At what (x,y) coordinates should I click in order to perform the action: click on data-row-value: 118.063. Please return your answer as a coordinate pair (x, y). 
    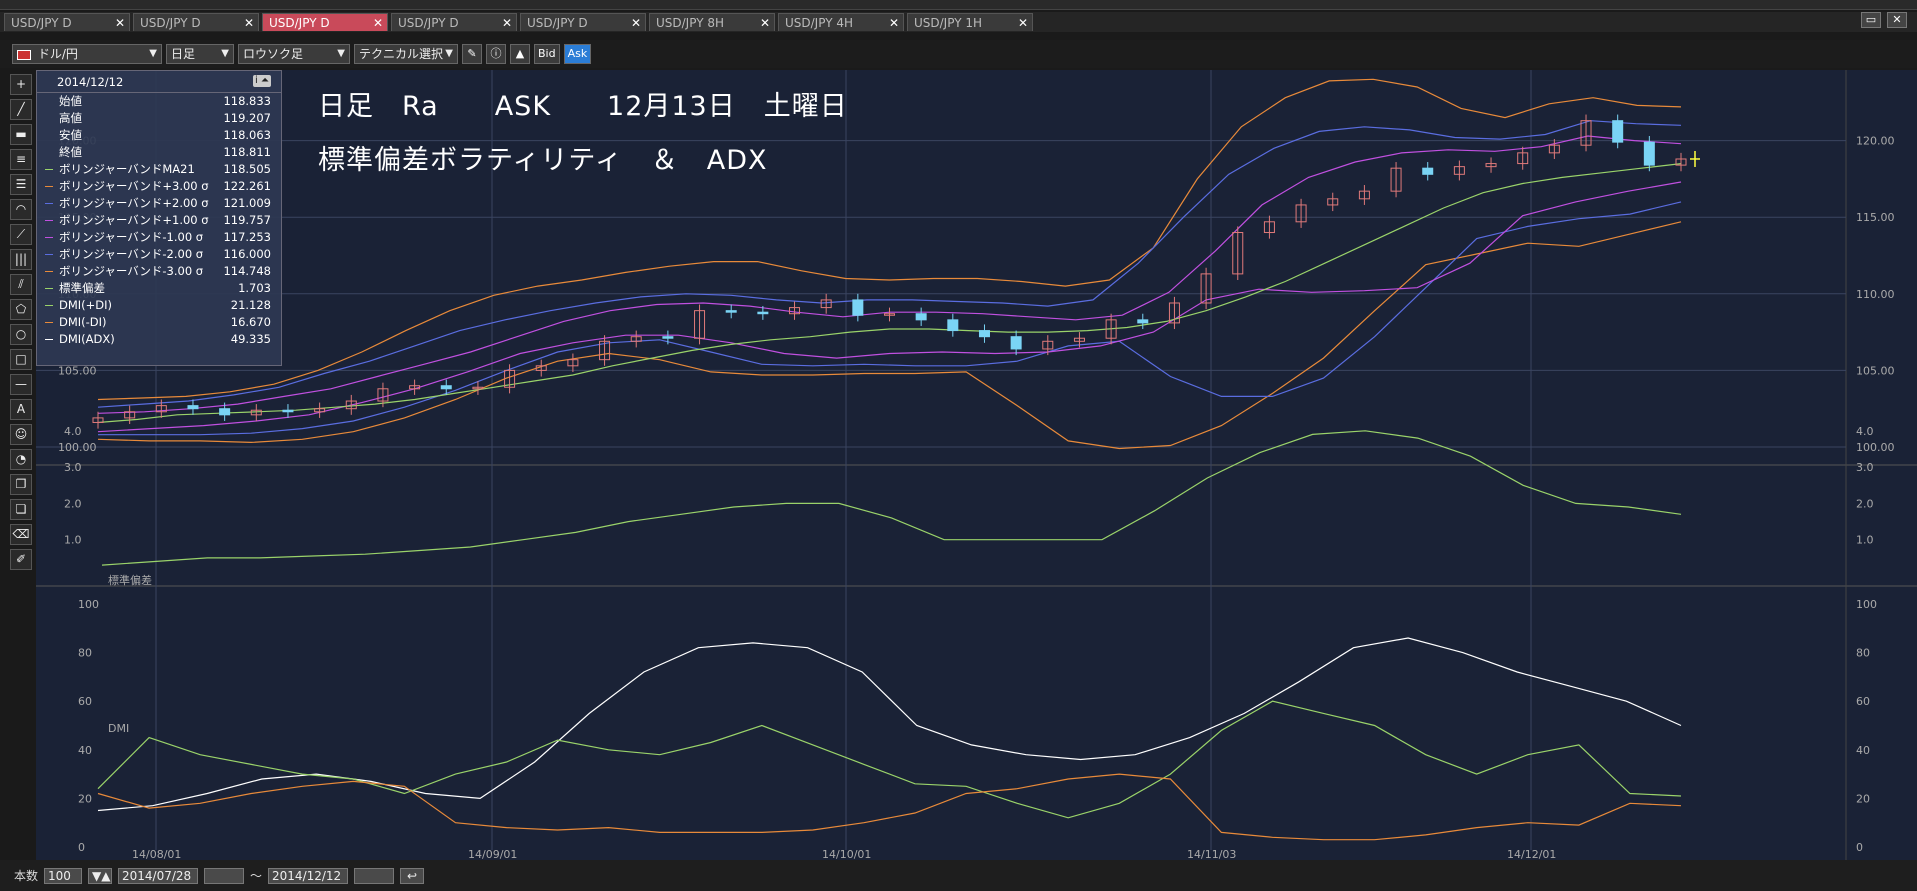
    Looking at the image, I should click on (247, 135).